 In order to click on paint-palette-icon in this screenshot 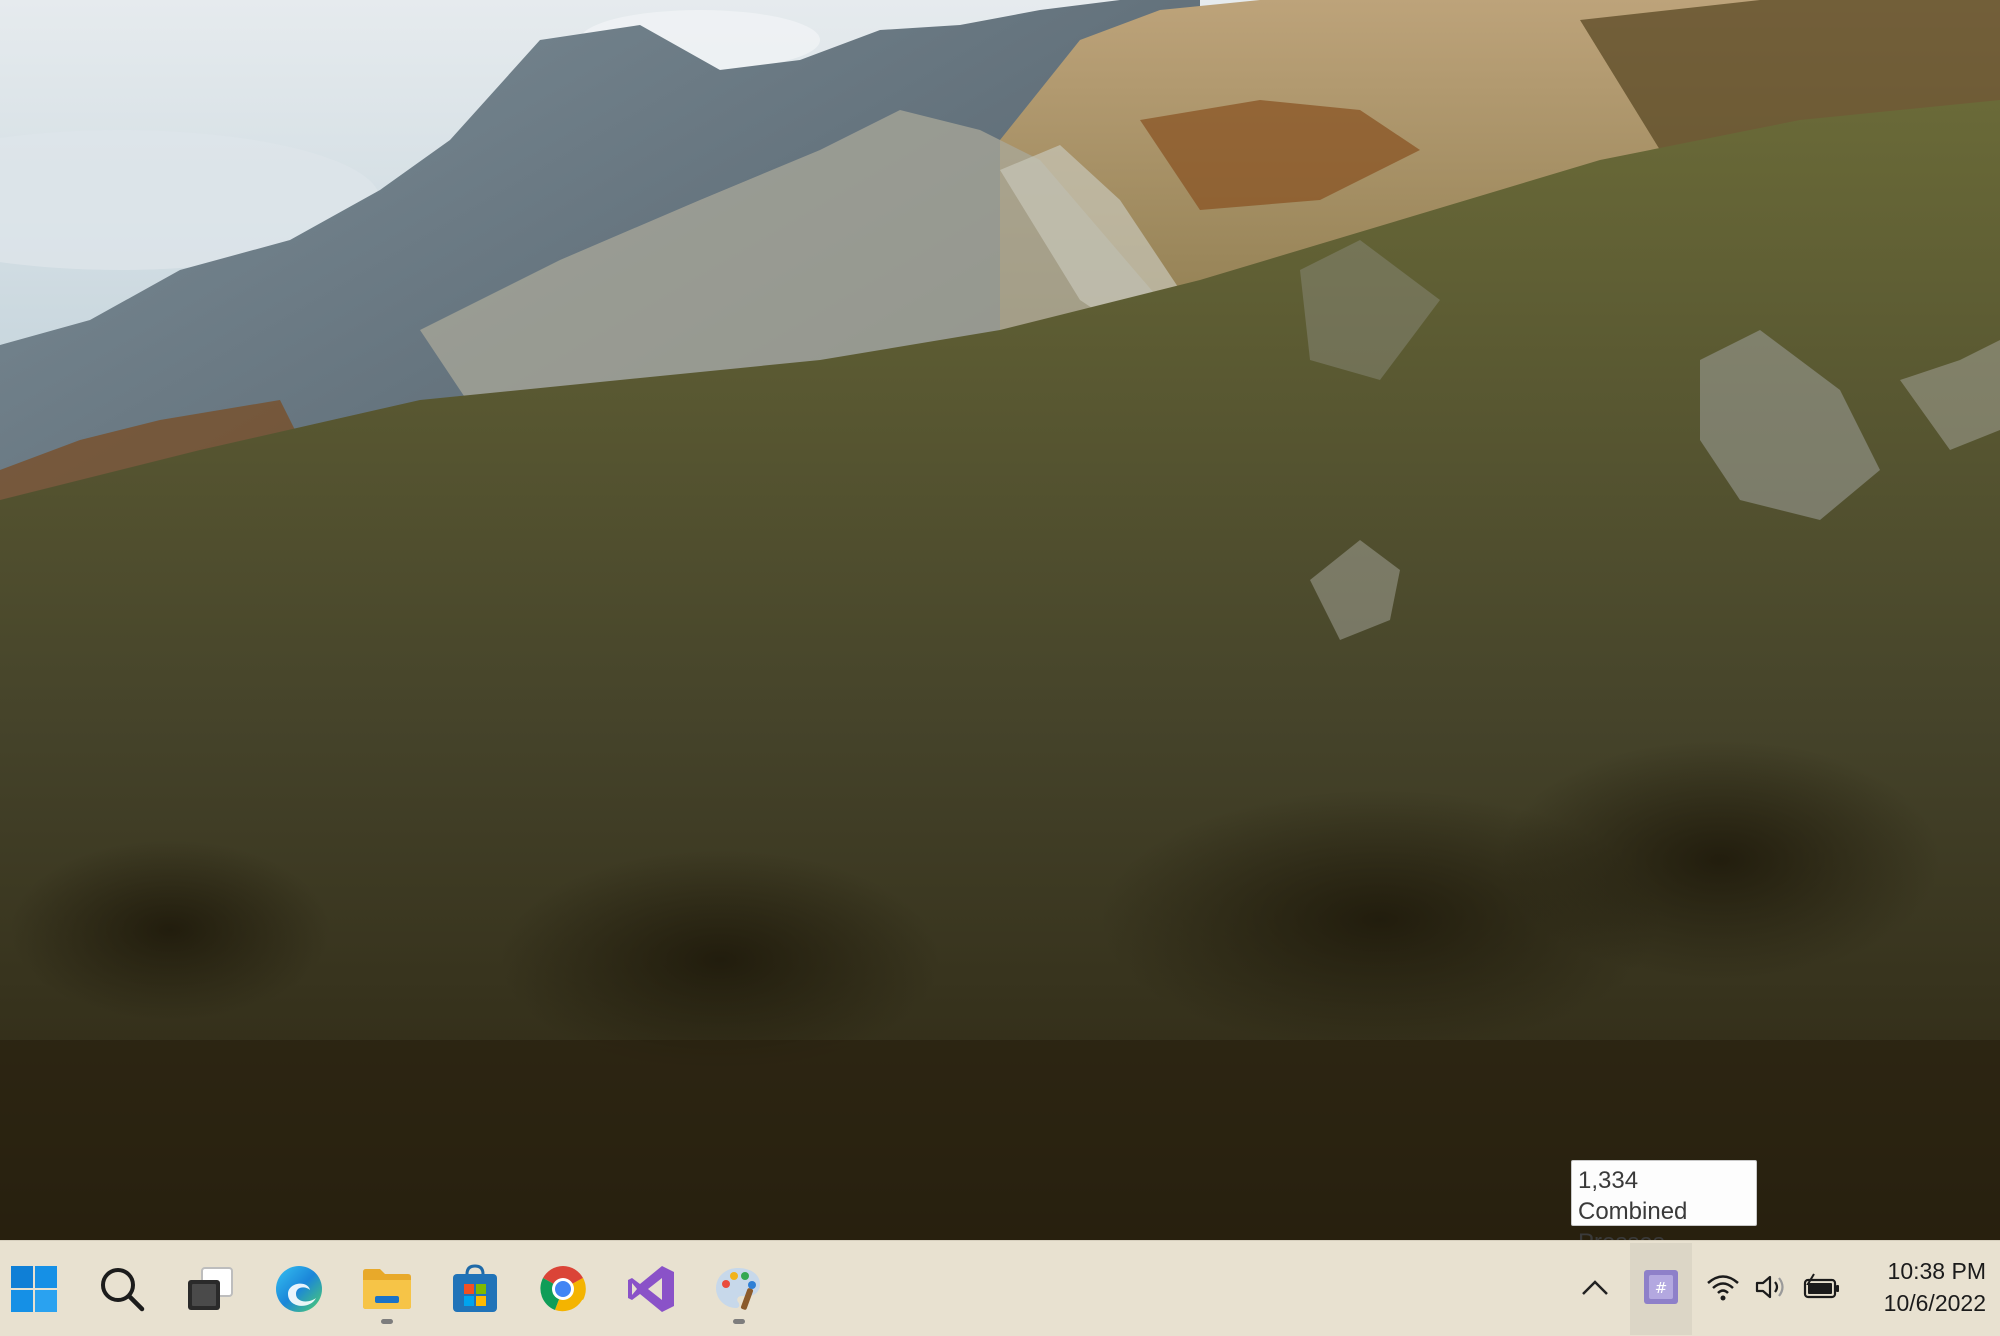, I will do `click(739, 1289)`.